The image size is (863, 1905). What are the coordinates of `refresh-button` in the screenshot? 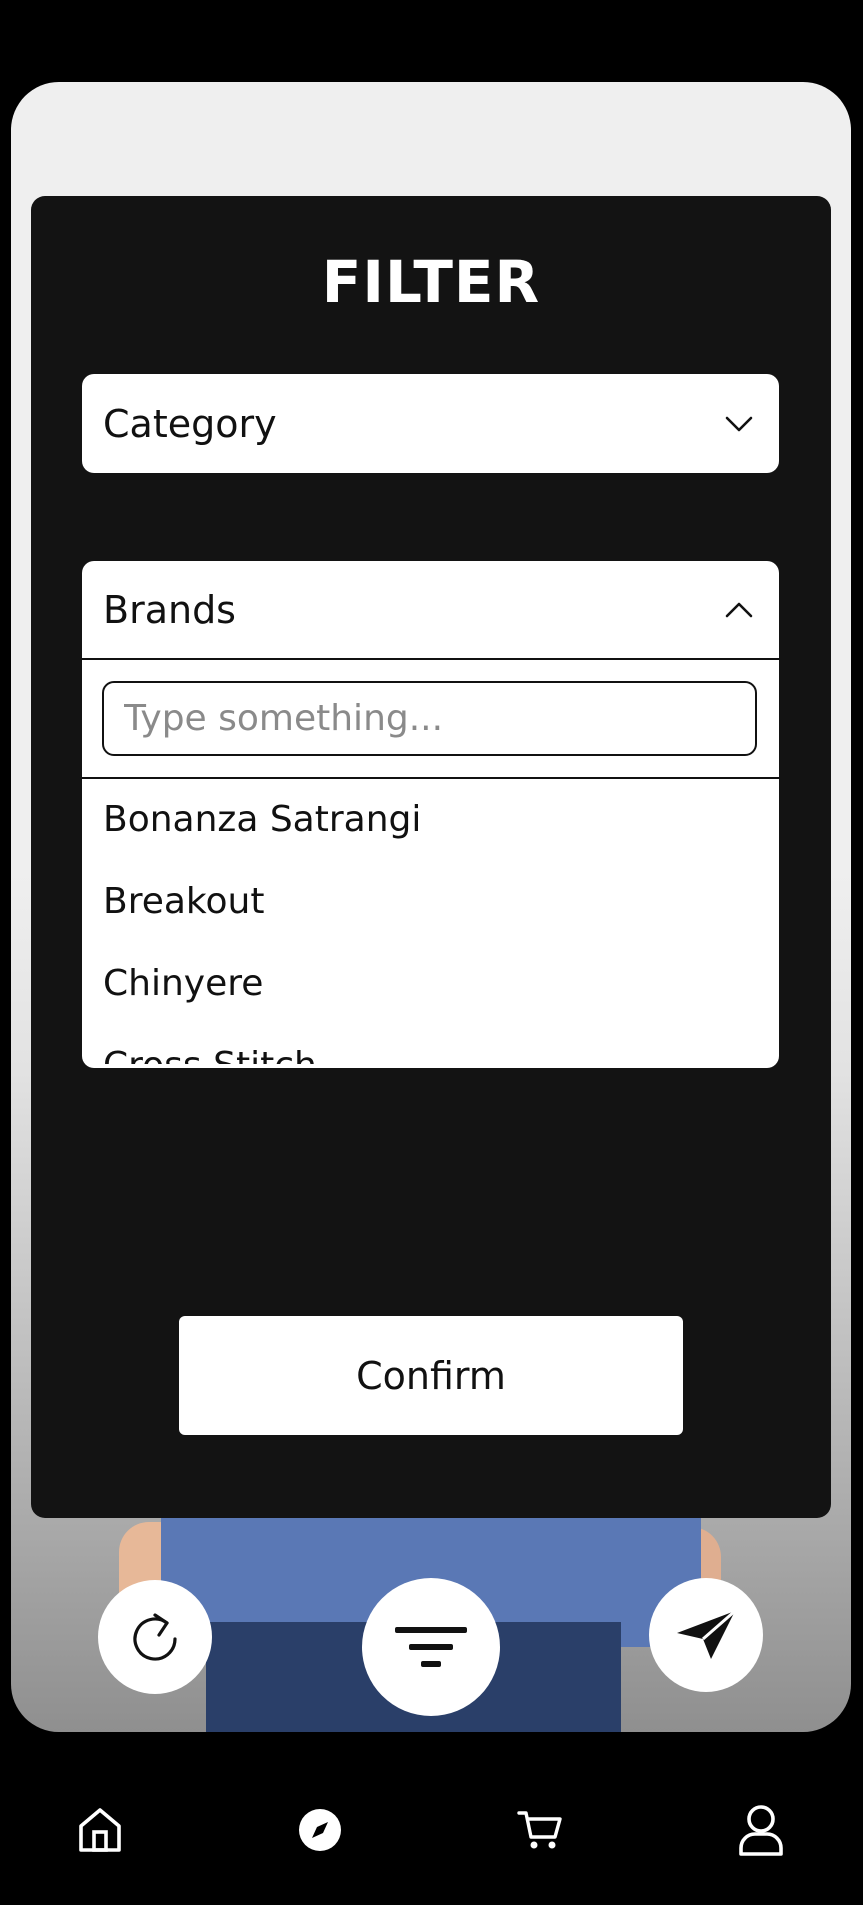 It's located at (155, 1637).